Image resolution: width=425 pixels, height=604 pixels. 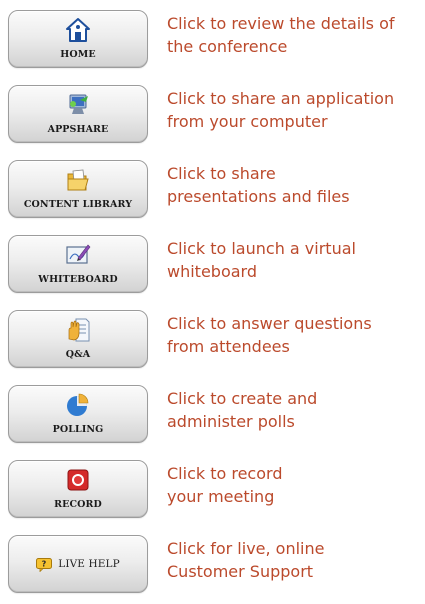 I want to click on record-description-line1: Click to record, so click(x=225, y=473).